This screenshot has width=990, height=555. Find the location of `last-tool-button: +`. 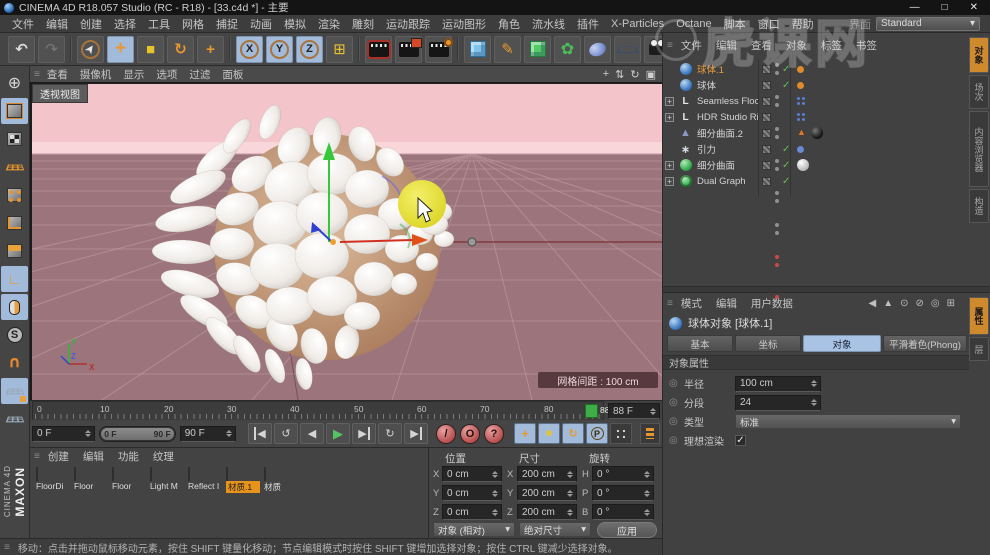

last-tool-button: + is located at coordinates (210, 49).